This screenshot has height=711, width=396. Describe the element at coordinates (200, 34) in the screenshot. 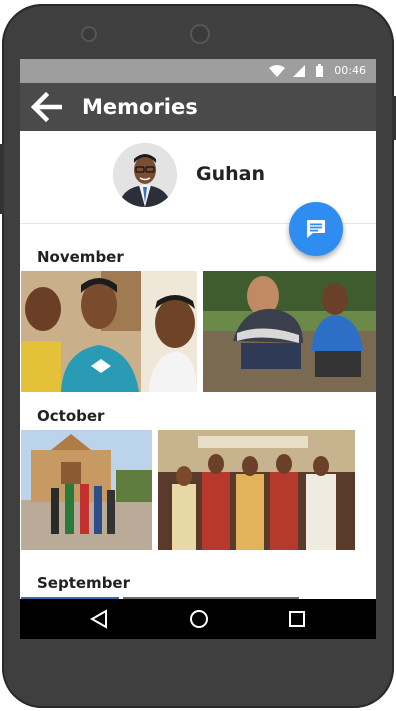

I see `earpiece-speaker` at that location.